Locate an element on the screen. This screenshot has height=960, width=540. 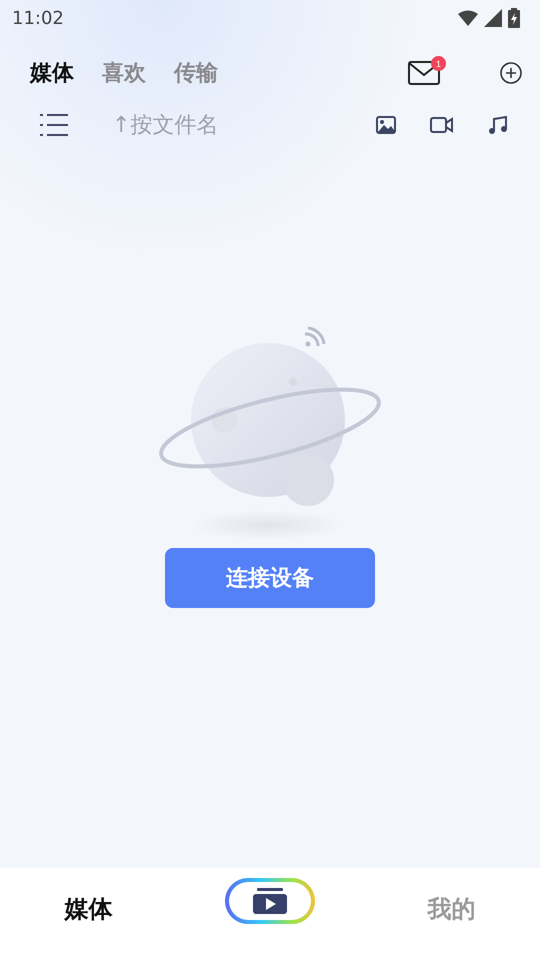
list-icon is located at coordinates (54, 125).